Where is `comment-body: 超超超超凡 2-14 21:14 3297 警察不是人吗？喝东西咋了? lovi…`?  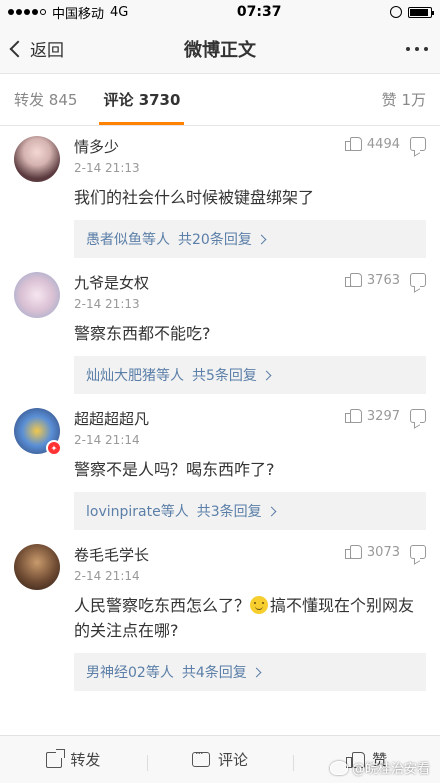
comment-body: 超超超超凡 2-14 21:14 3297 警察不是人吗？喝东西咋了? lovi… is located at coordinates (250, 469).